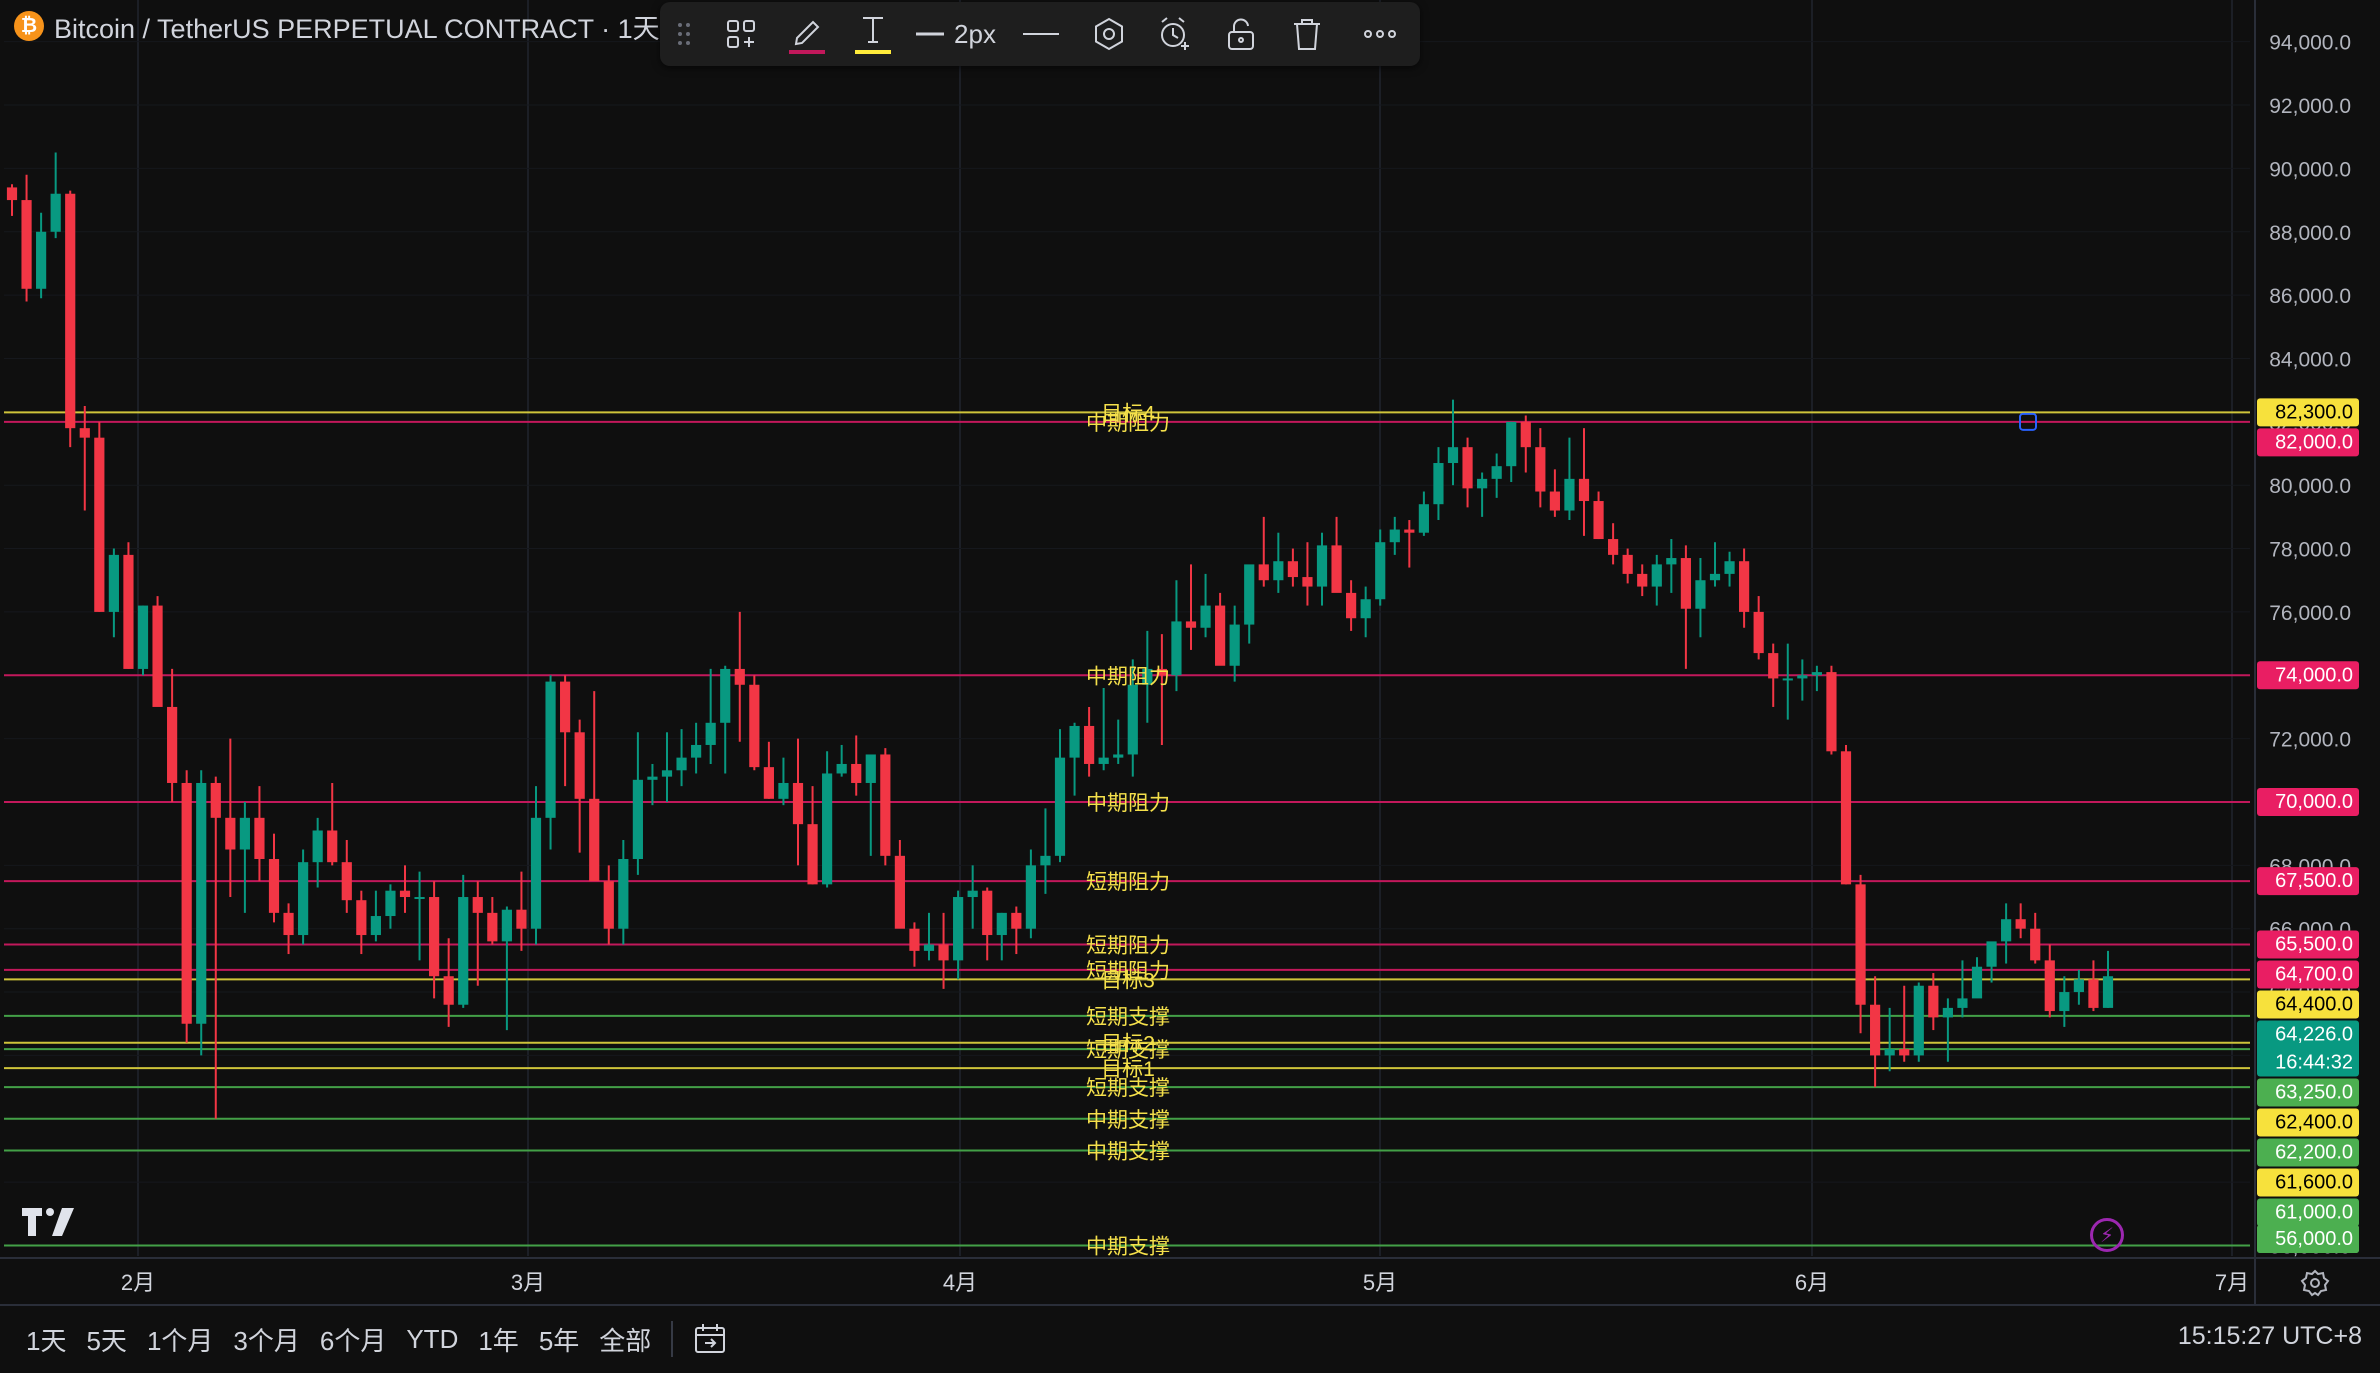 The height and width of the screenshot is (1373, 2380). What do you see at coordinates (807, 34) in the screenshot?
I see `line-color-icon` at bounding box center [807, 34].